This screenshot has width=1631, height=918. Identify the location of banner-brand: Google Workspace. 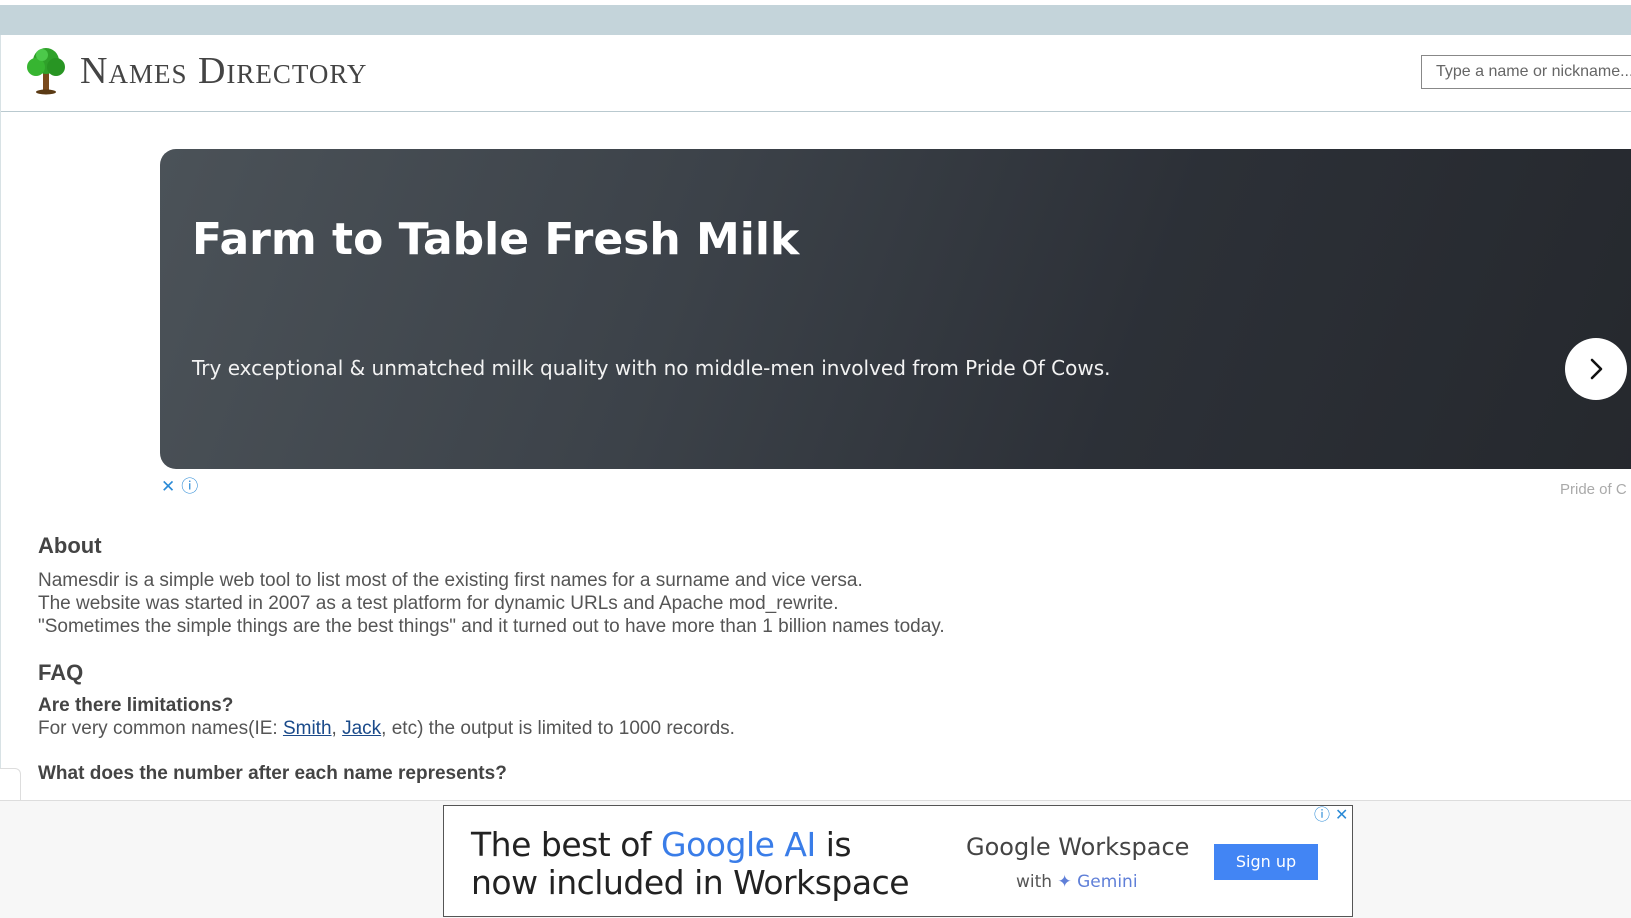
(1077, 847).